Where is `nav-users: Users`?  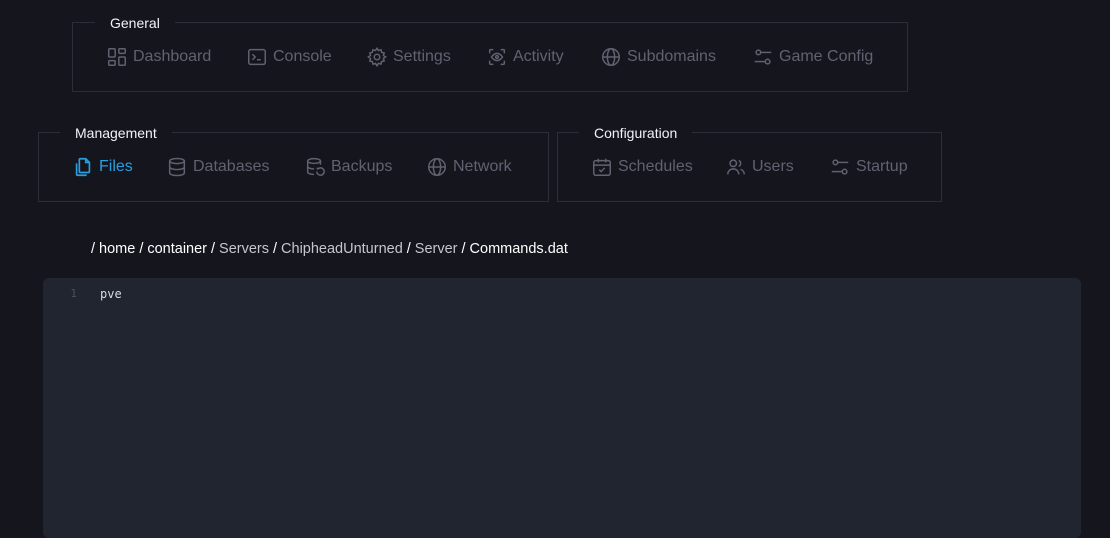
nav-users: Users is located at coordinates (759, 167).